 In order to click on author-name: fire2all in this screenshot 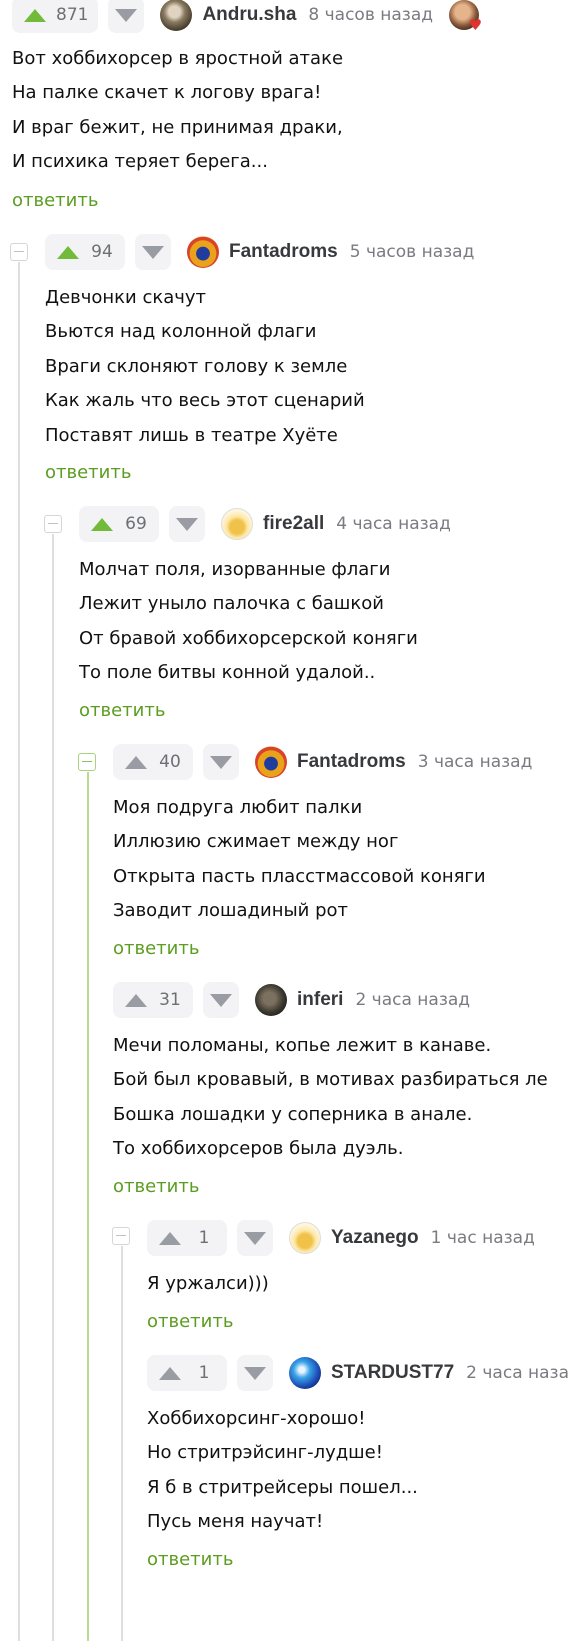, I will do `click(293, 524)`.